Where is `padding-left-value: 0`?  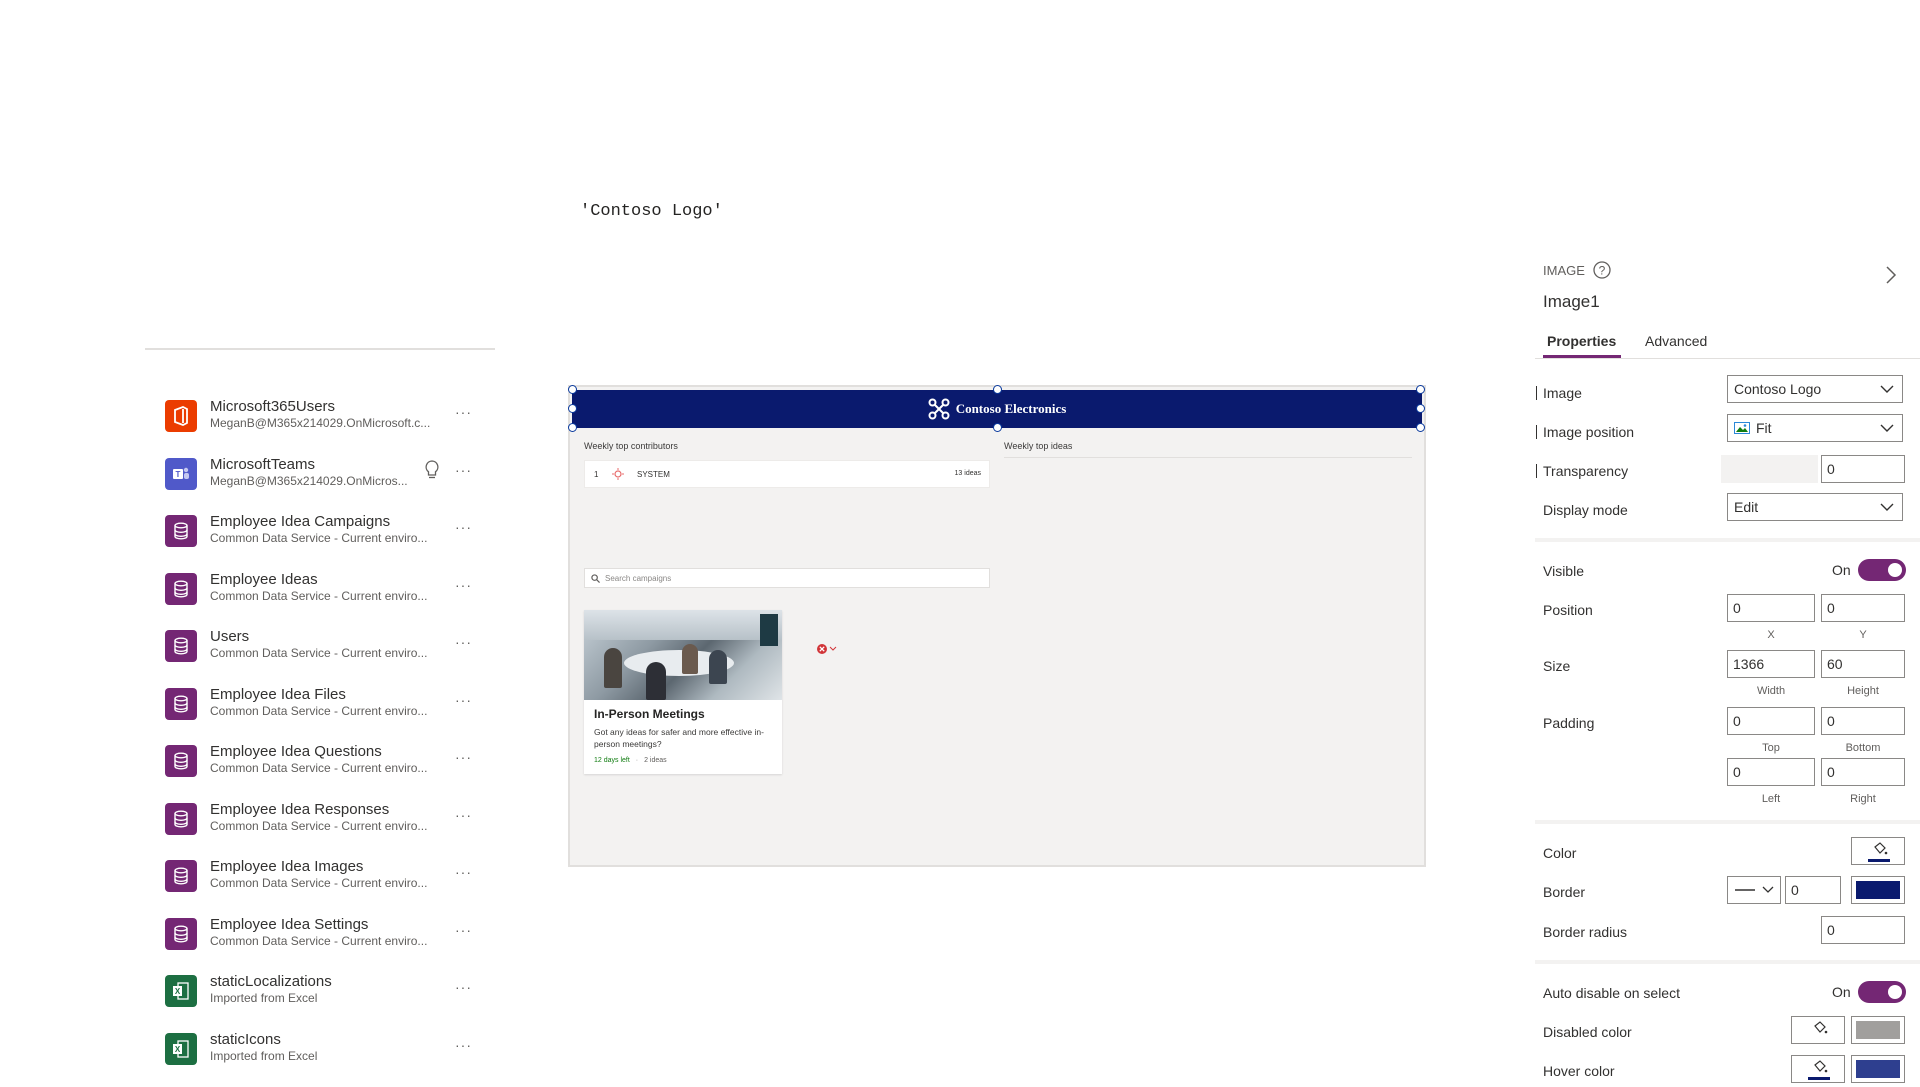 padding-left-value: 0 is located at coordinates (1737, 772).